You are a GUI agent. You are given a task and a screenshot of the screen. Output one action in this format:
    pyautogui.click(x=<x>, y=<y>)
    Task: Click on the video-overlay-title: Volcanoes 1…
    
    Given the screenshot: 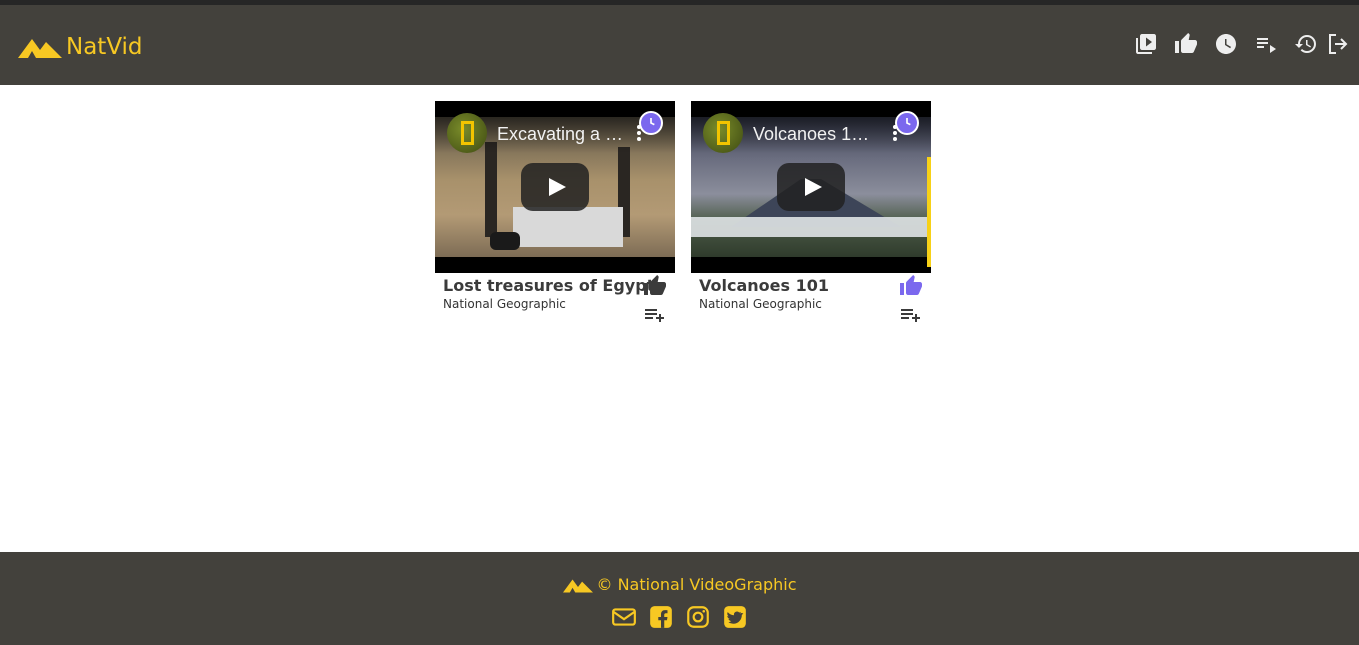 What is the action you would take?
    pyautogui.click(x=818, y=134)
    